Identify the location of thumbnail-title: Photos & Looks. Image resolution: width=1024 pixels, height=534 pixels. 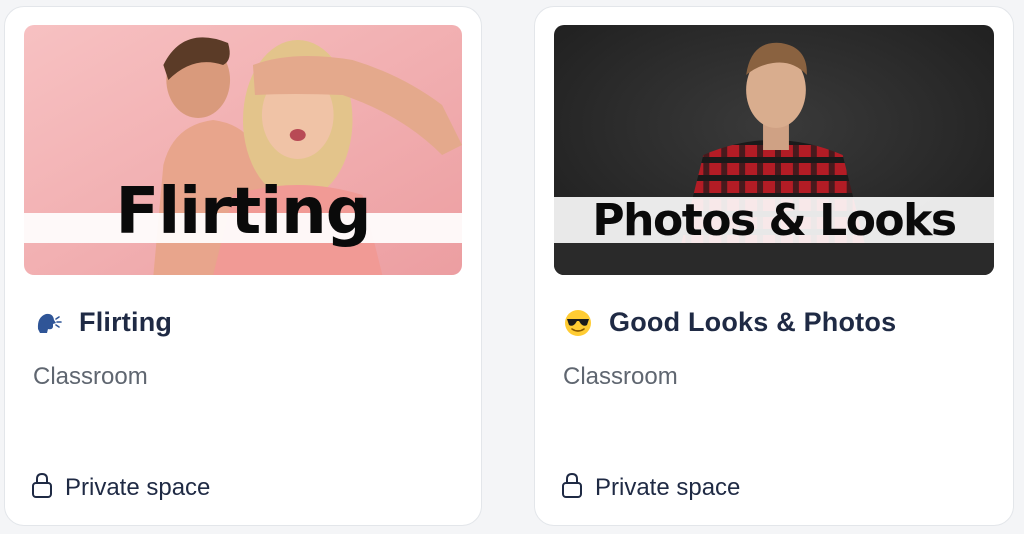
(774, 220).